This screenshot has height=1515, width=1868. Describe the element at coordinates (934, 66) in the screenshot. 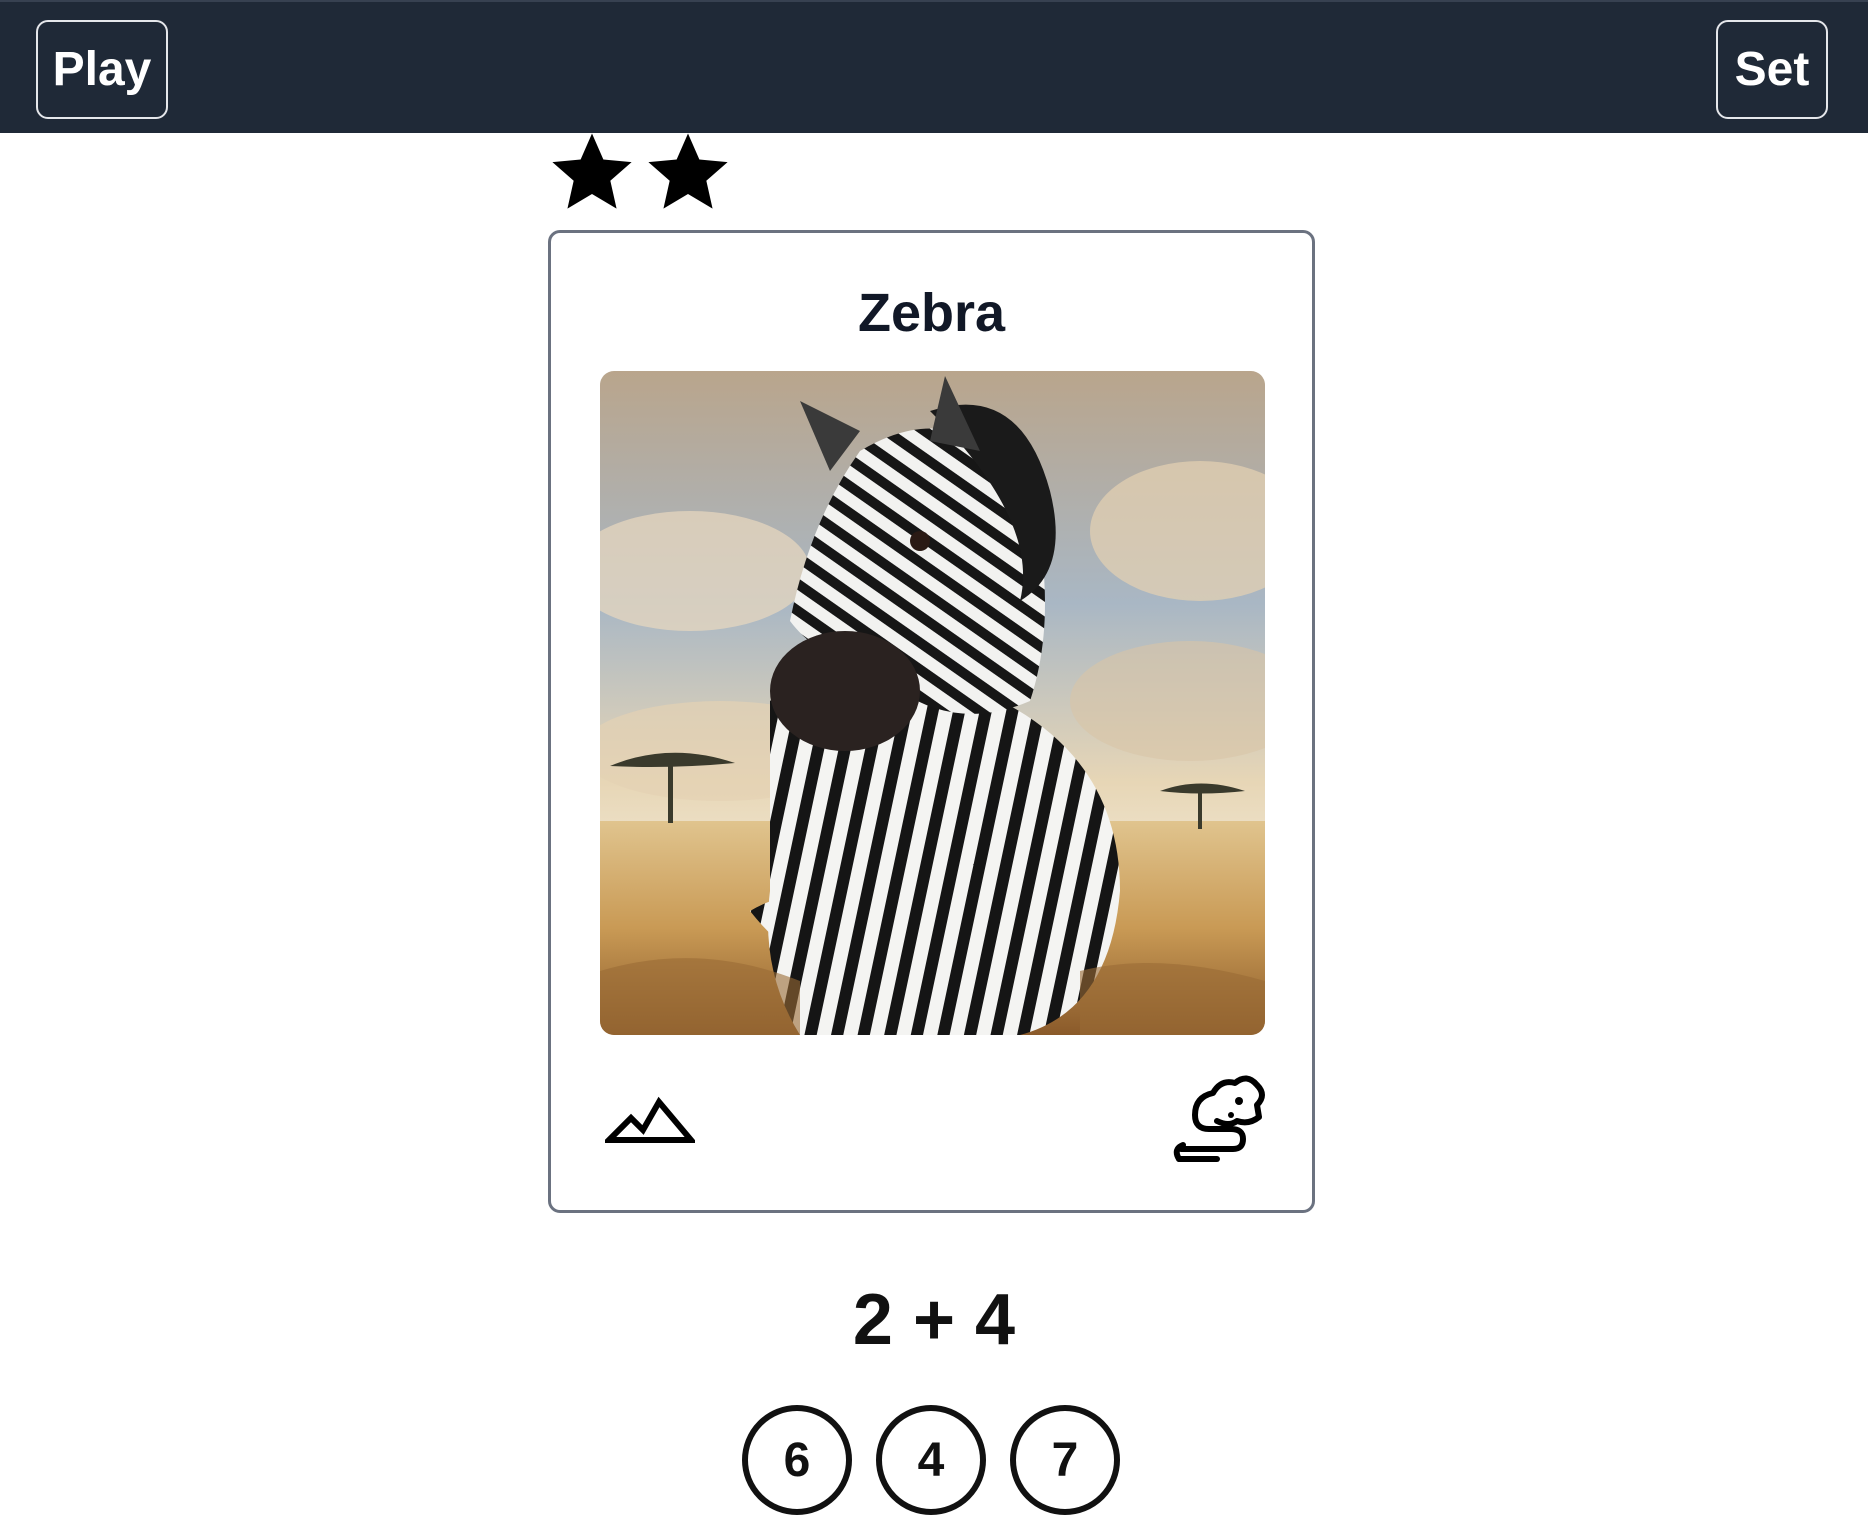

I see `top-bar: Play Set` at that location.